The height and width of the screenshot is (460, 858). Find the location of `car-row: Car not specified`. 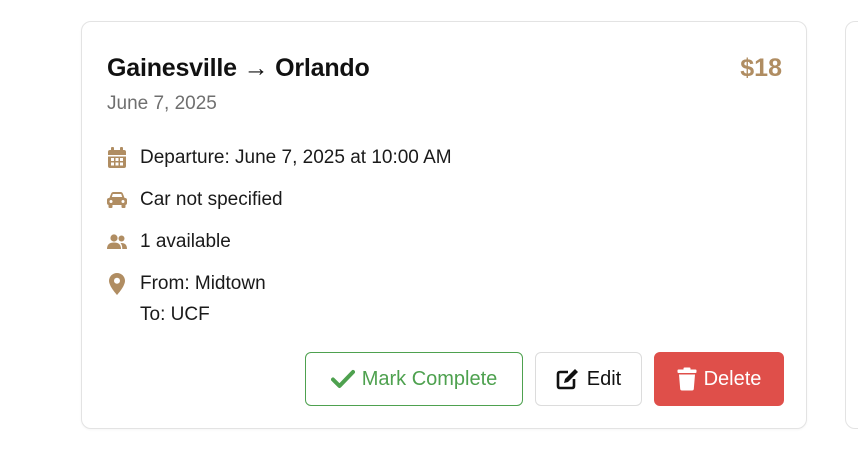

car-row: Car not specified is located at coordinates (194, 200).